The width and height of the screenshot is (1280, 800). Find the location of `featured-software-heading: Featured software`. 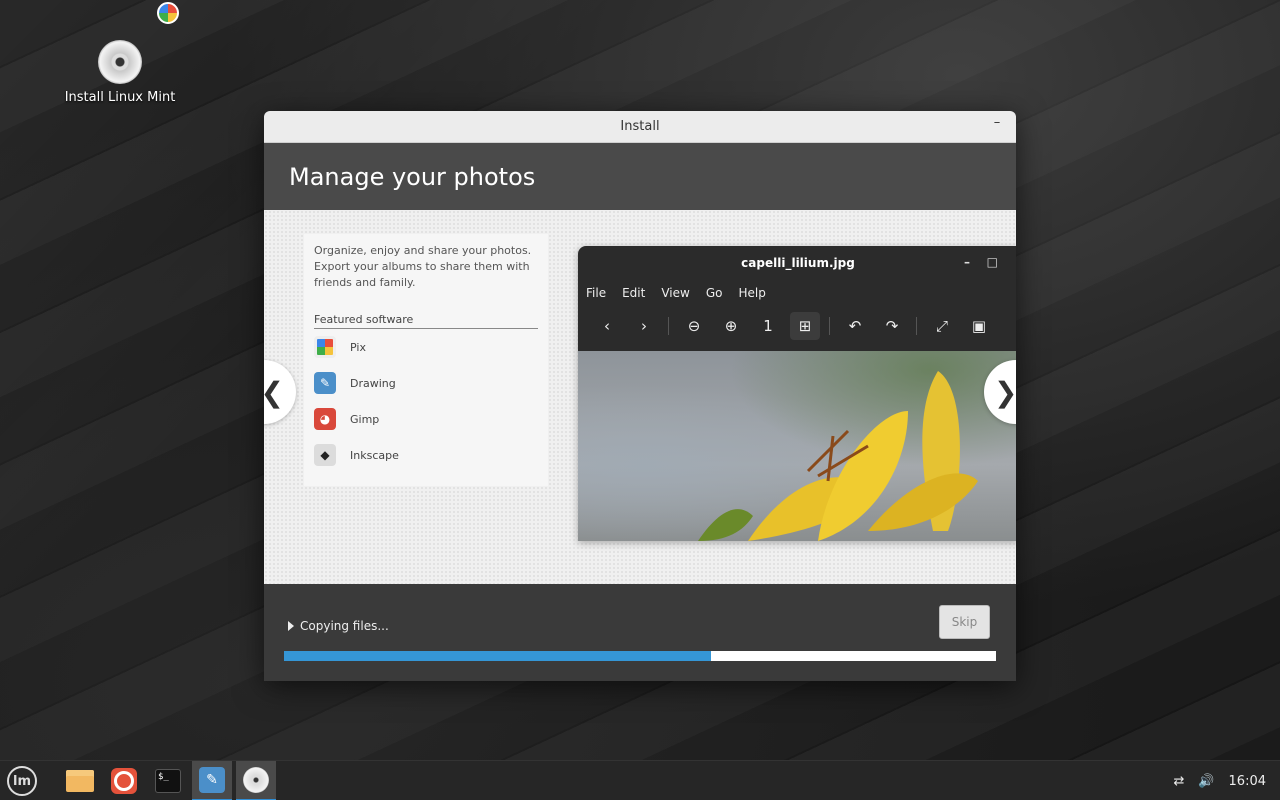

featured-software-heading: Featured software is located at coordinates (426, 321).